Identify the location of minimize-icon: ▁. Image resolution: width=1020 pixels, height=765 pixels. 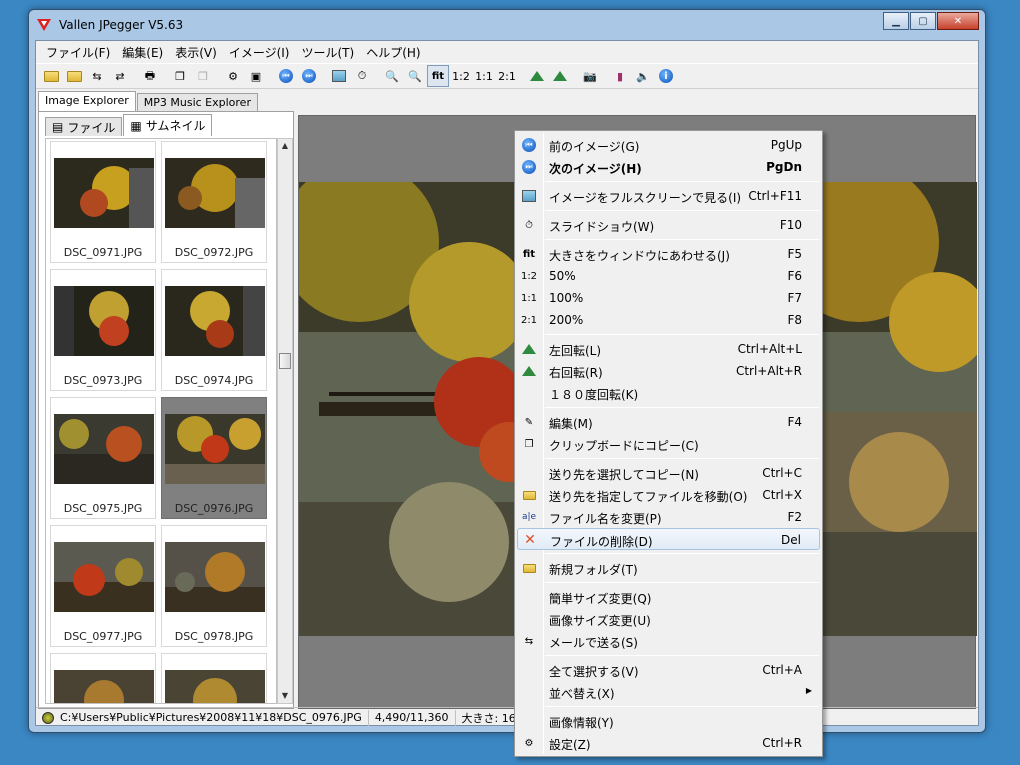
(896, 21).